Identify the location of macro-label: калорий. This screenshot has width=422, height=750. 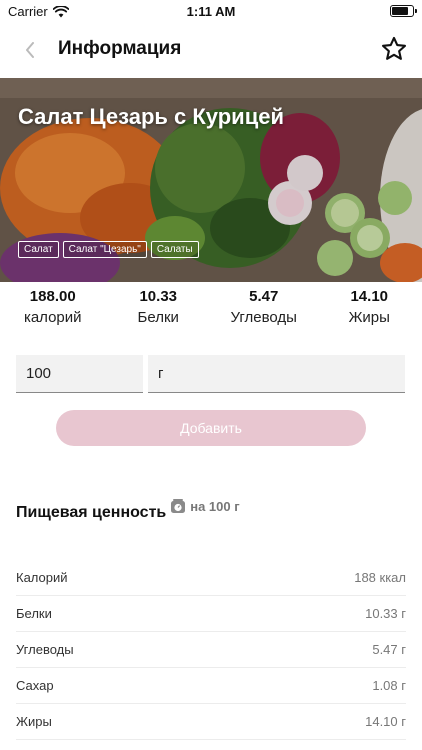
(52, 317).